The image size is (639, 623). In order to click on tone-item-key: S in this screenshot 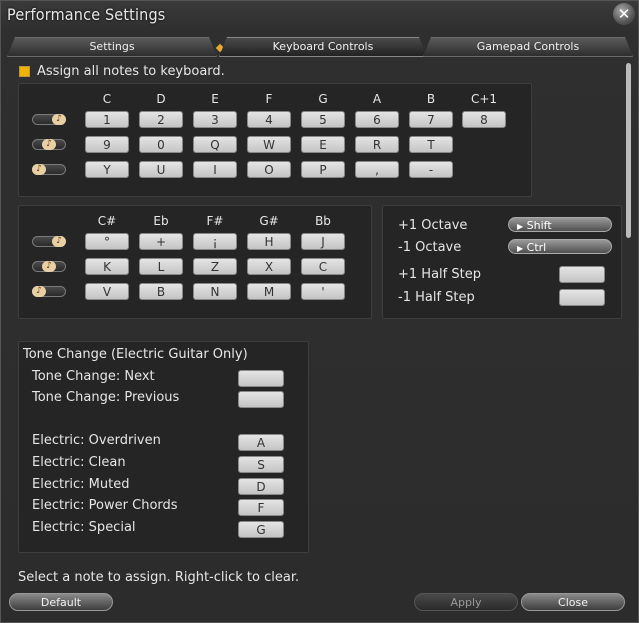, I will do `click(261, 464)`.